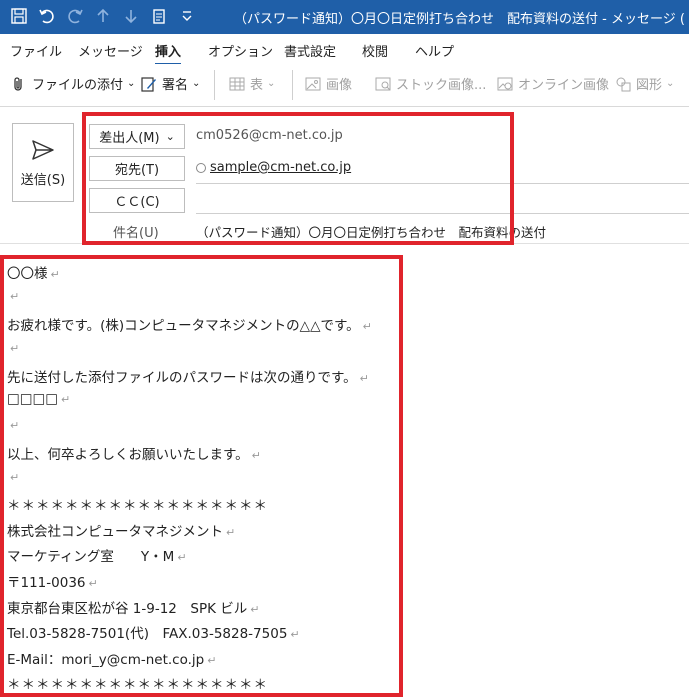 This screenshot has width=689, height=699. What do you see at coordinates (18, 83) in the screenshot?
I see `paperclip-icon` at bounding box center [18, 83].